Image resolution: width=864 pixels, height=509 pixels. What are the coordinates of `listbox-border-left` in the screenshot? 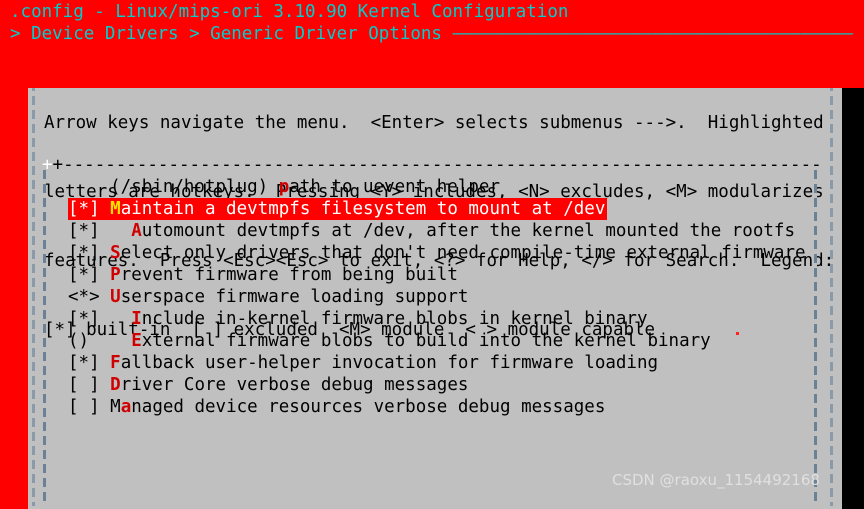 It's located at (44, 336).